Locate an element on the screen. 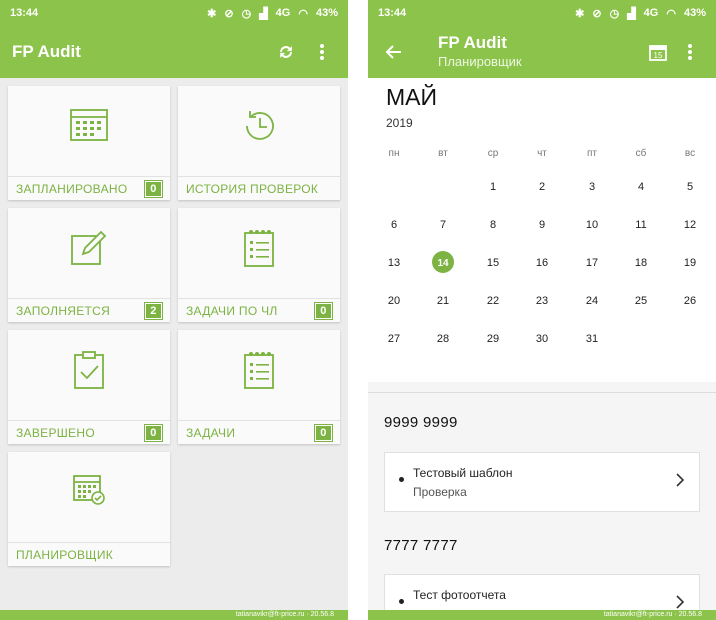 This screenshot has width=716, height=620. calendar-day: 9 is located at coordinates (542, 225).